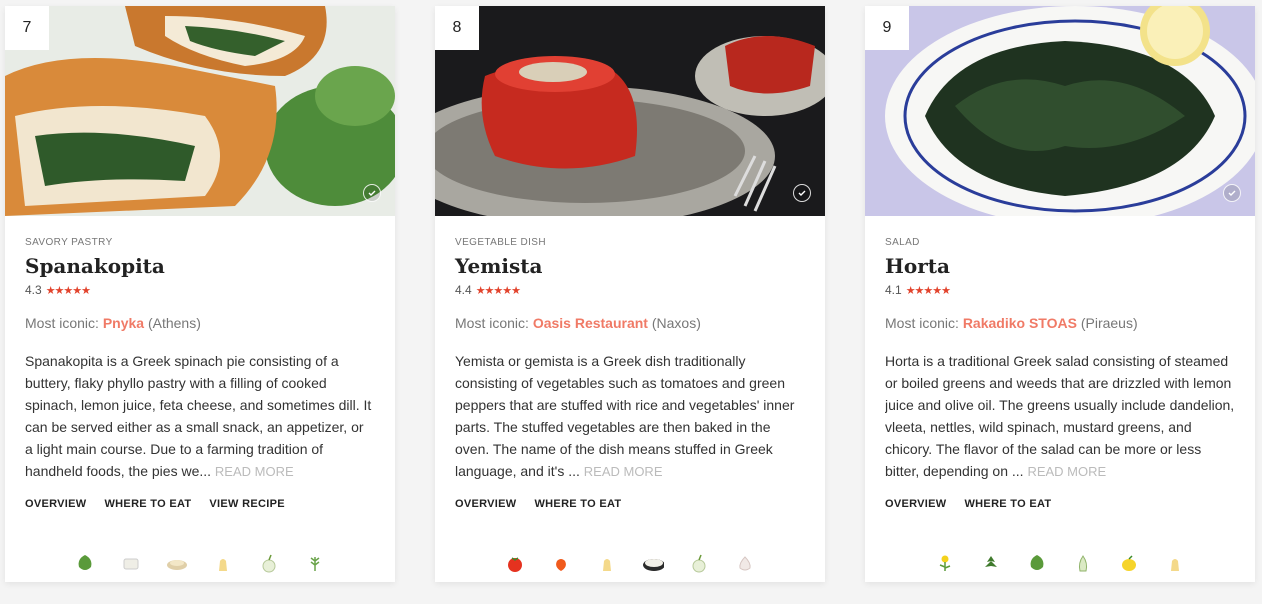 Image resolution: width=1262 pixels, height=604 pixels. Describe the element at coordinates (630, 266) in the screenshot. I see `dish-title: Yemista` at that location.